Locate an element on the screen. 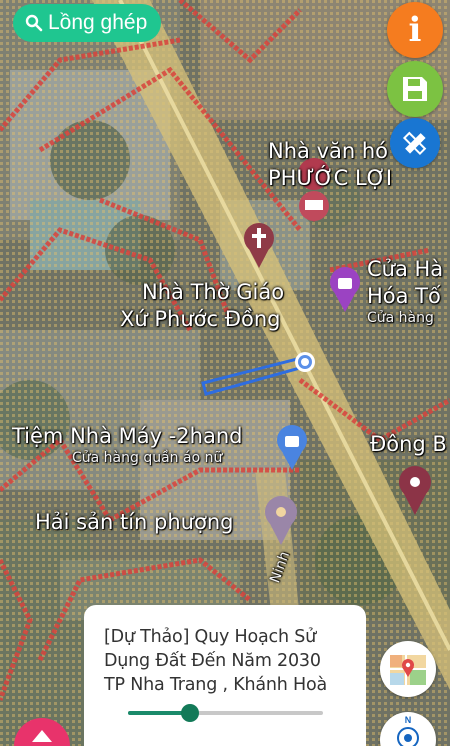  map-layers-button is located at coordinates (408, 669).